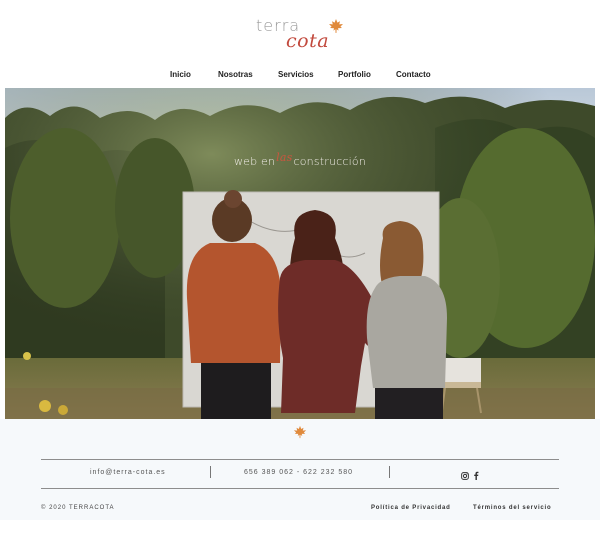  I want to click on logo-word-cota: cota, so click(308, 41).